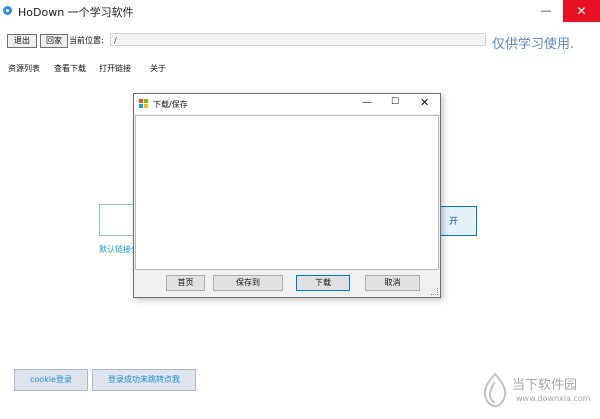 This screenshot has height=419, width=600. I want to click on menu-about: 关于, so click(158, 68).